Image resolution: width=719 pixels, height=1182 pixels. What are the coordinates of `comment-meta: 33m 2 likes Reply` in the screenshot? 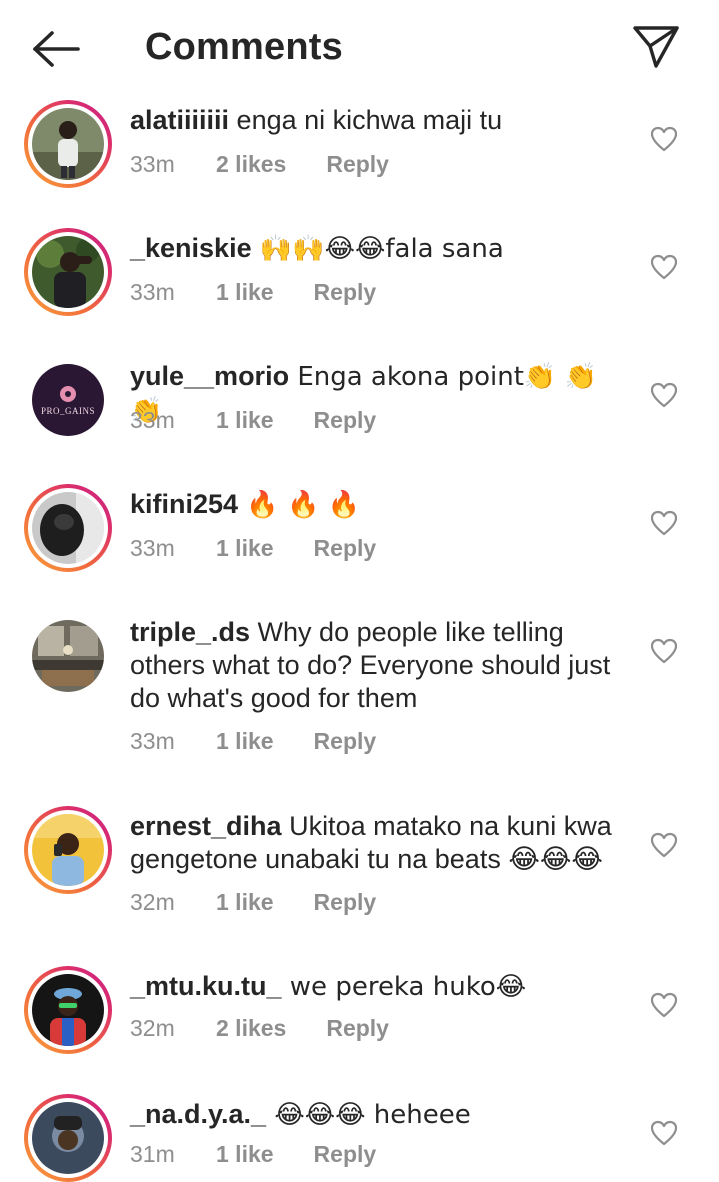 It's located at (259, 164).